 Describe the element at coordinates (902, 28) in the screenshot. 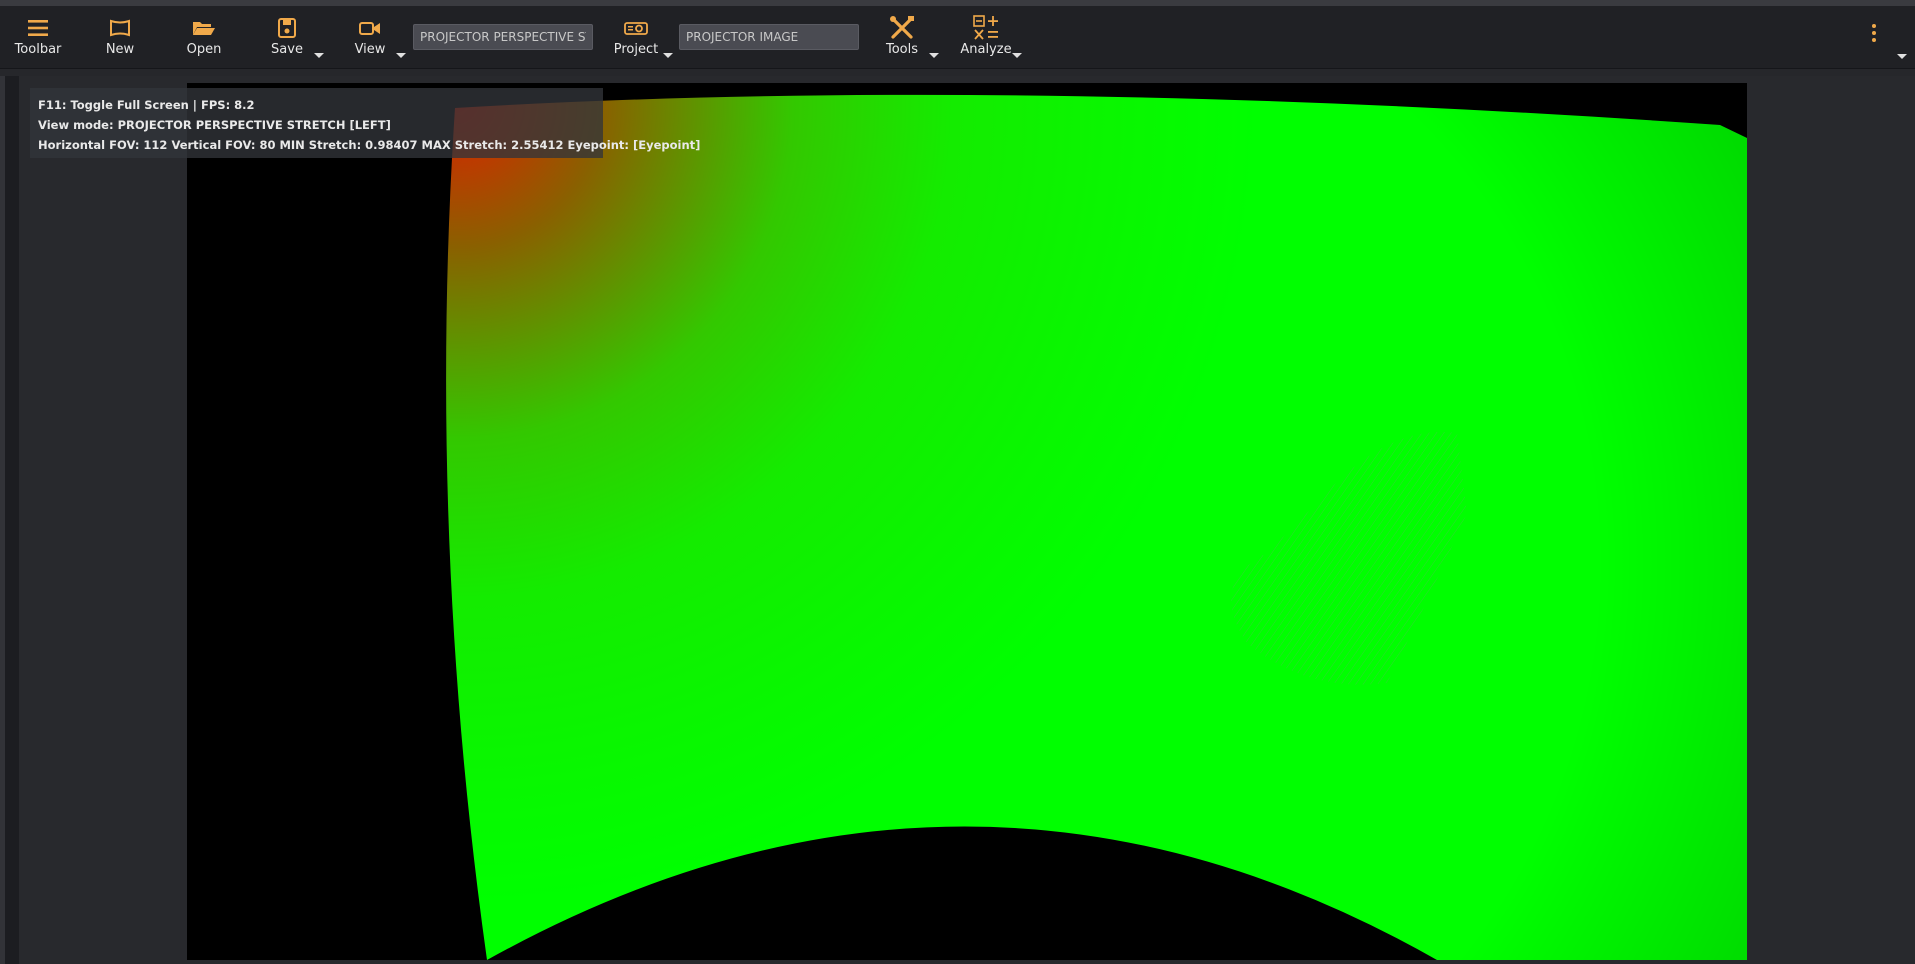

I see `wrench-screwdriver-icon` at that location.